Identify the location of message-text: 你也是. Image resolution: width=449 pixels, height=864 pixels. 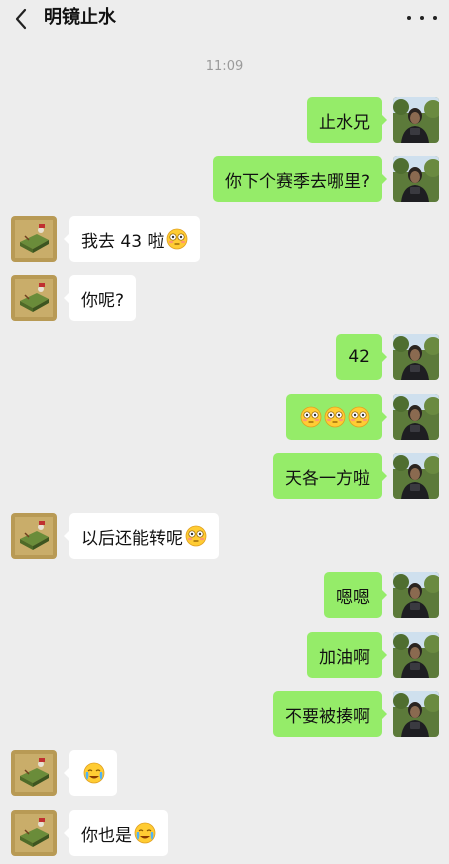
(106, 835).